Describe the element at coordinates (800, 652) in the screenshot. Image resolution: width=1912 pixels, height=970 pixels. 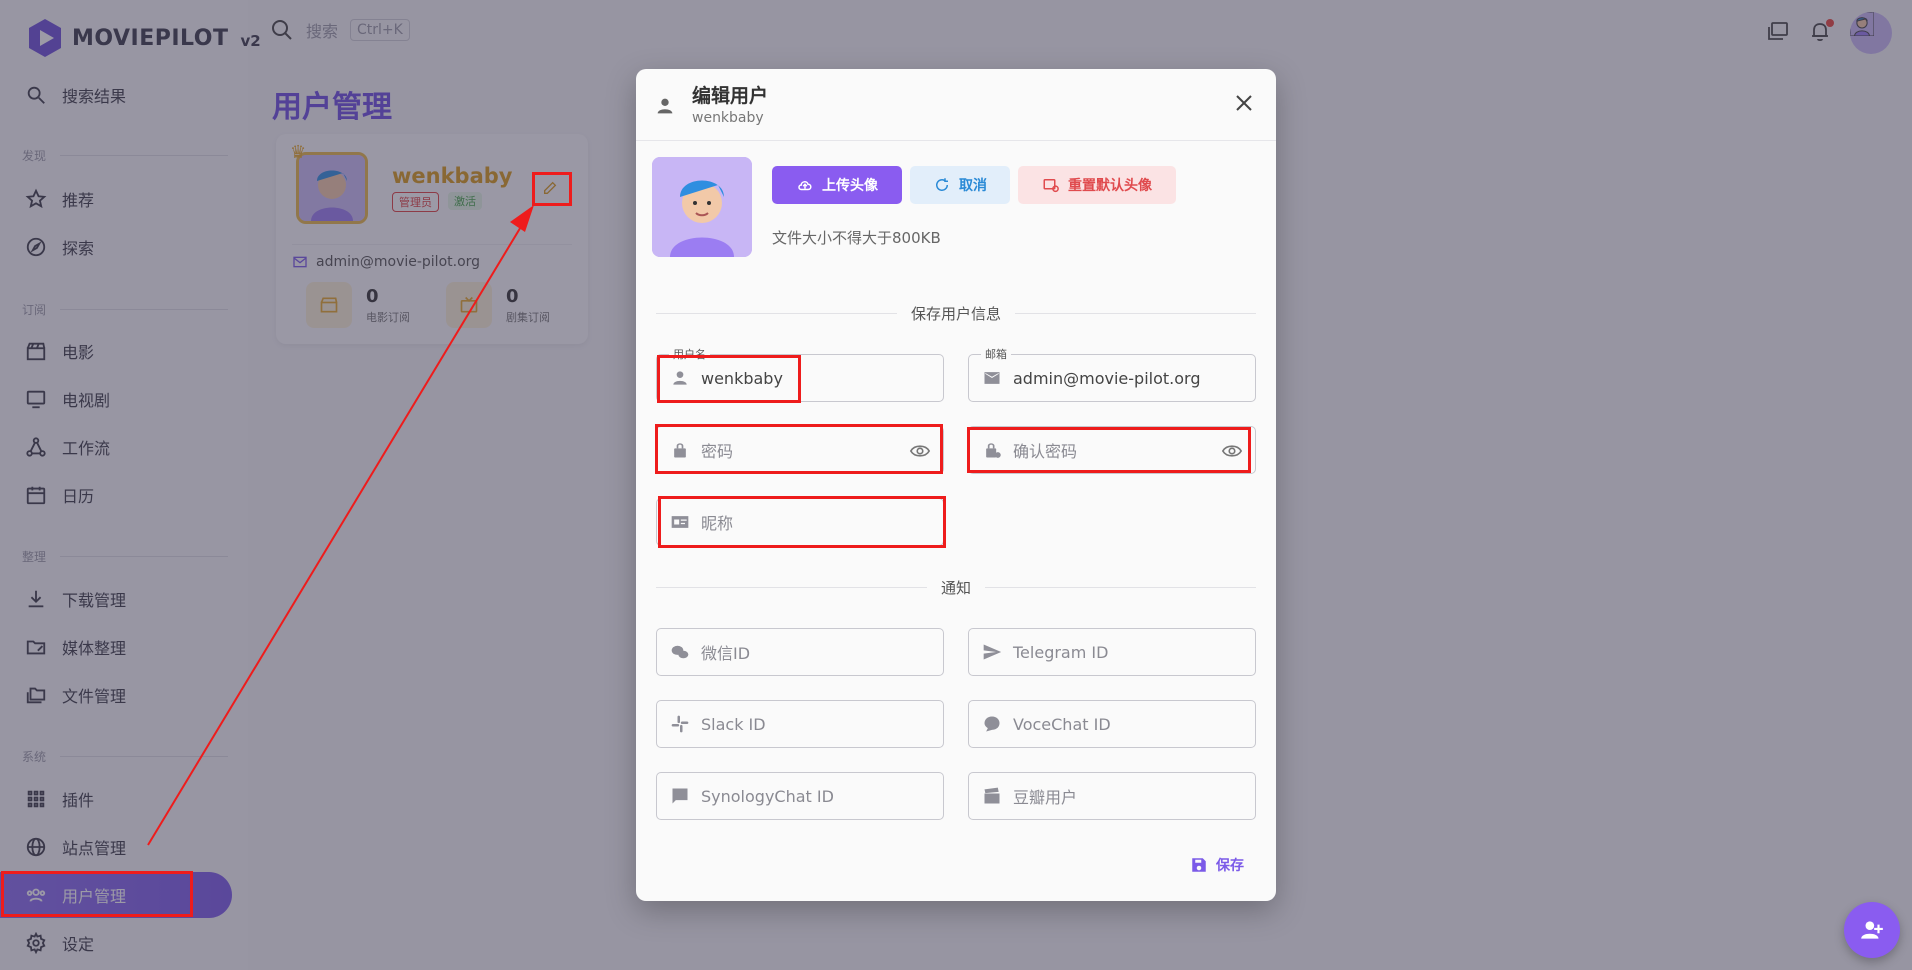
I see `wechat-id-field: 微信ID` at that location.